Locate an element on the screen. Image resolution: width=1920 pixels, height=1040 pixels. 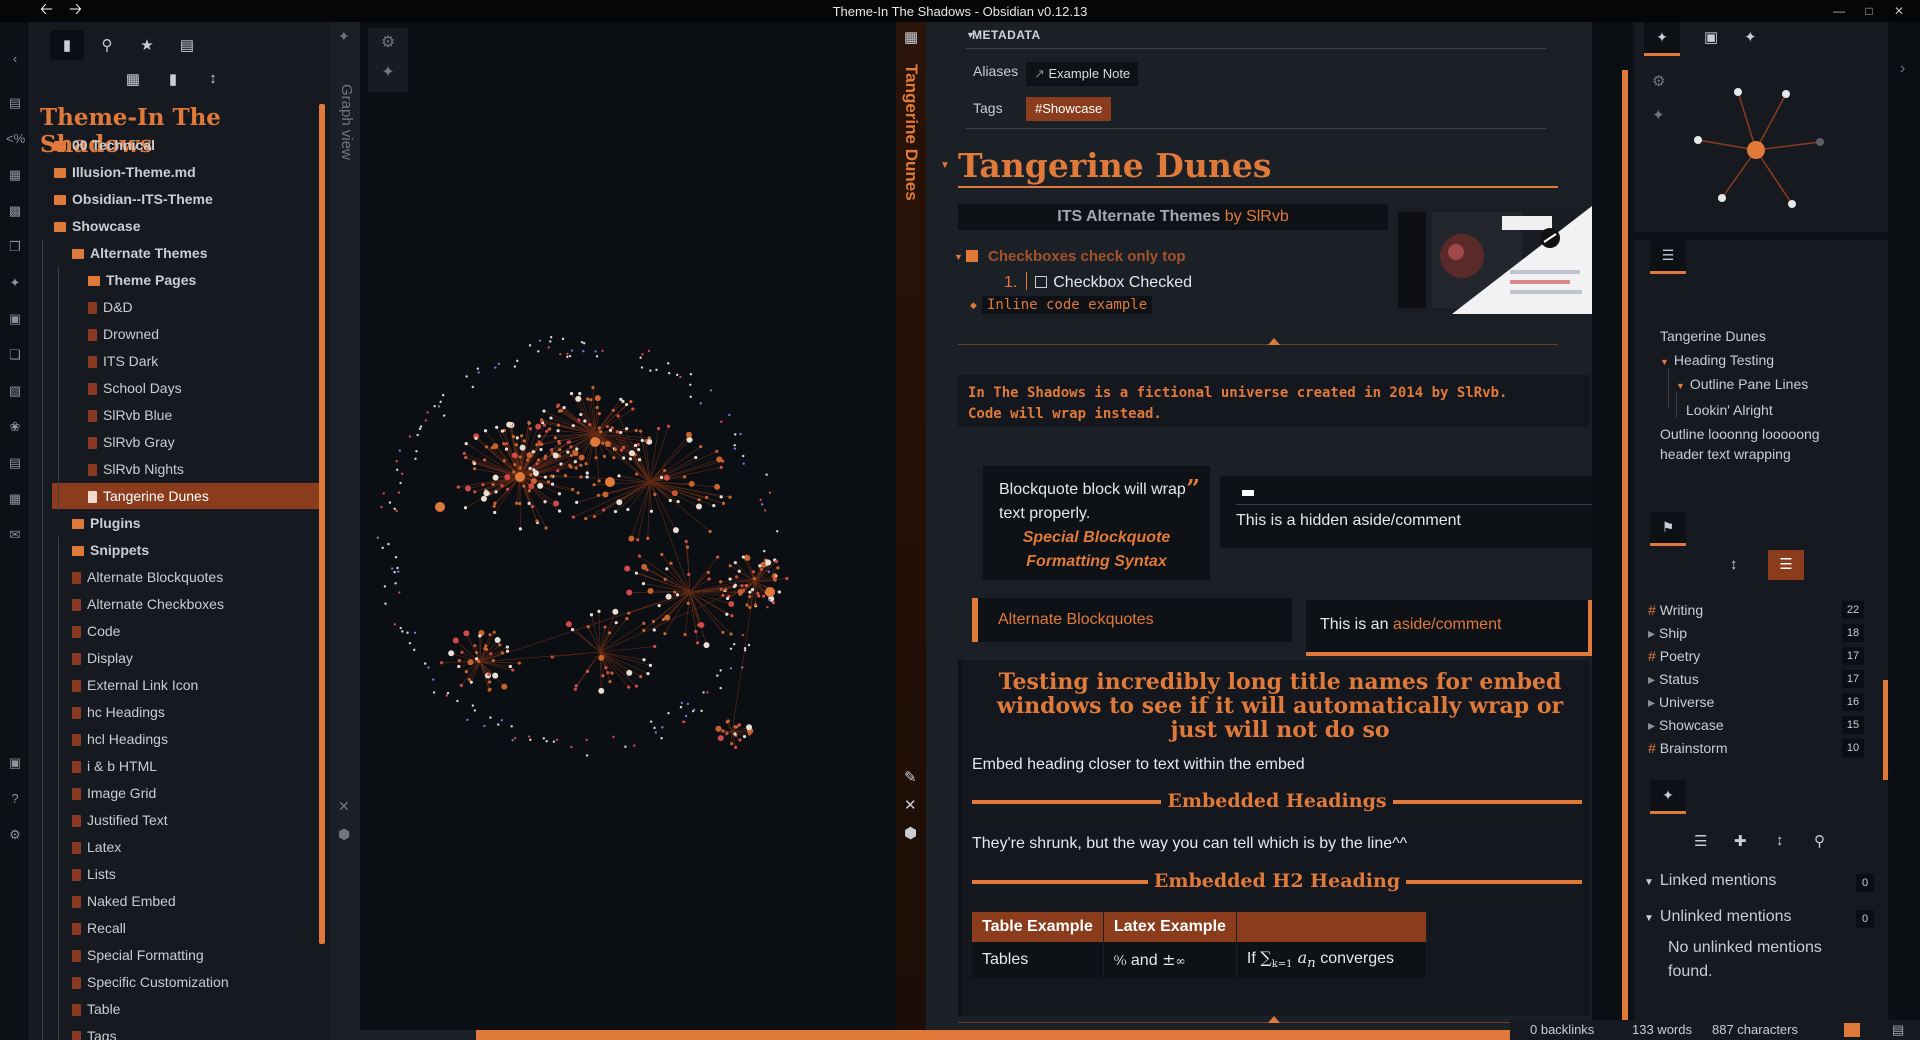
tag-row: ▸ Showcase 15 is located at coordinates (1756, 725).